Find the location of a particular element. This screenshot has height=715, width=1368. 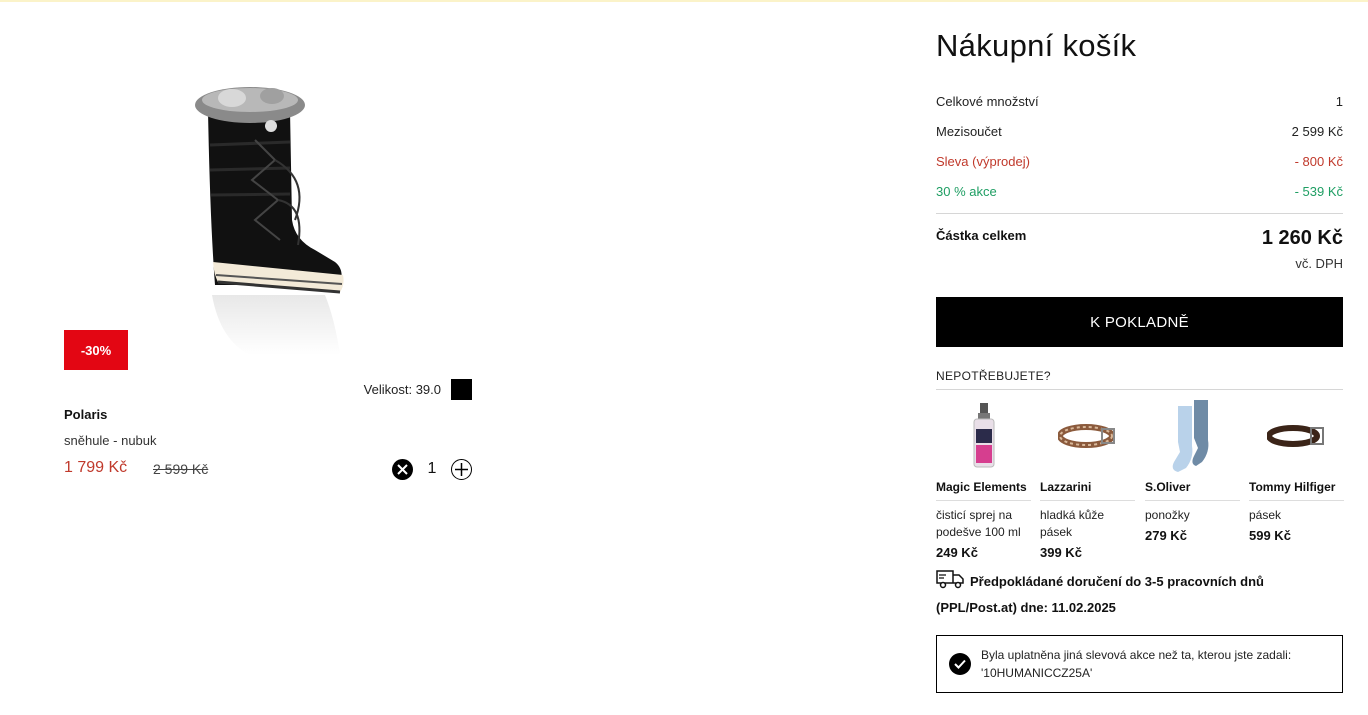

checkout-button: K POKLADNĚ is located at coordinates (1139, 322).